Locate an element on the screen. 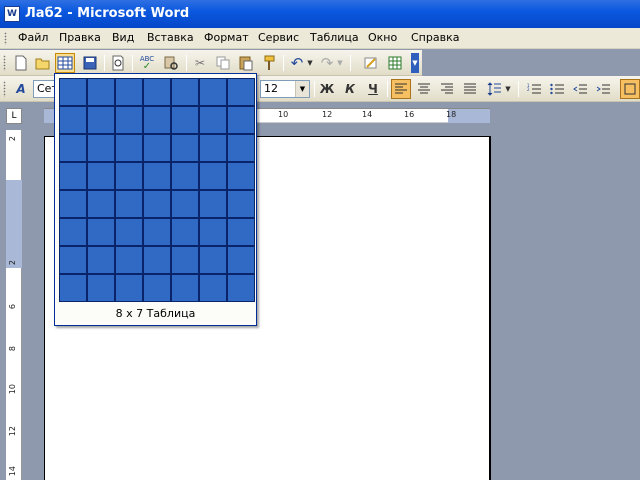  redo-icon: ↷ is located at coordinates (327, 63).